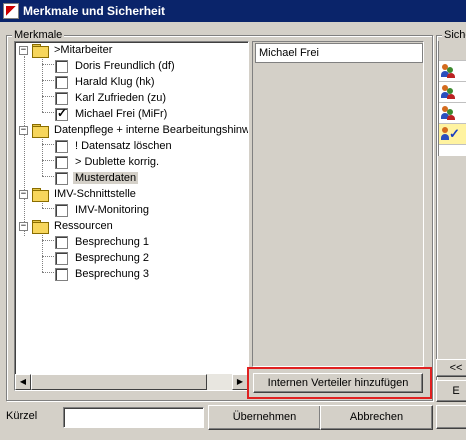  Describe the element at coordinates (94, 11) in the screenshot. I see `window-title: Merkmale und Sicherheit` at that location.